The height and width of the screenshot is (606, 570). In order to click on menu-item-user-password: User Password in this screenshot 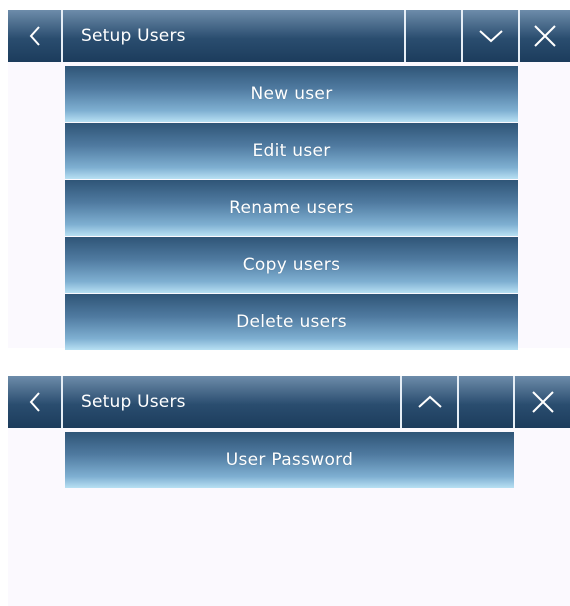, I will do `click(289, 460)`.